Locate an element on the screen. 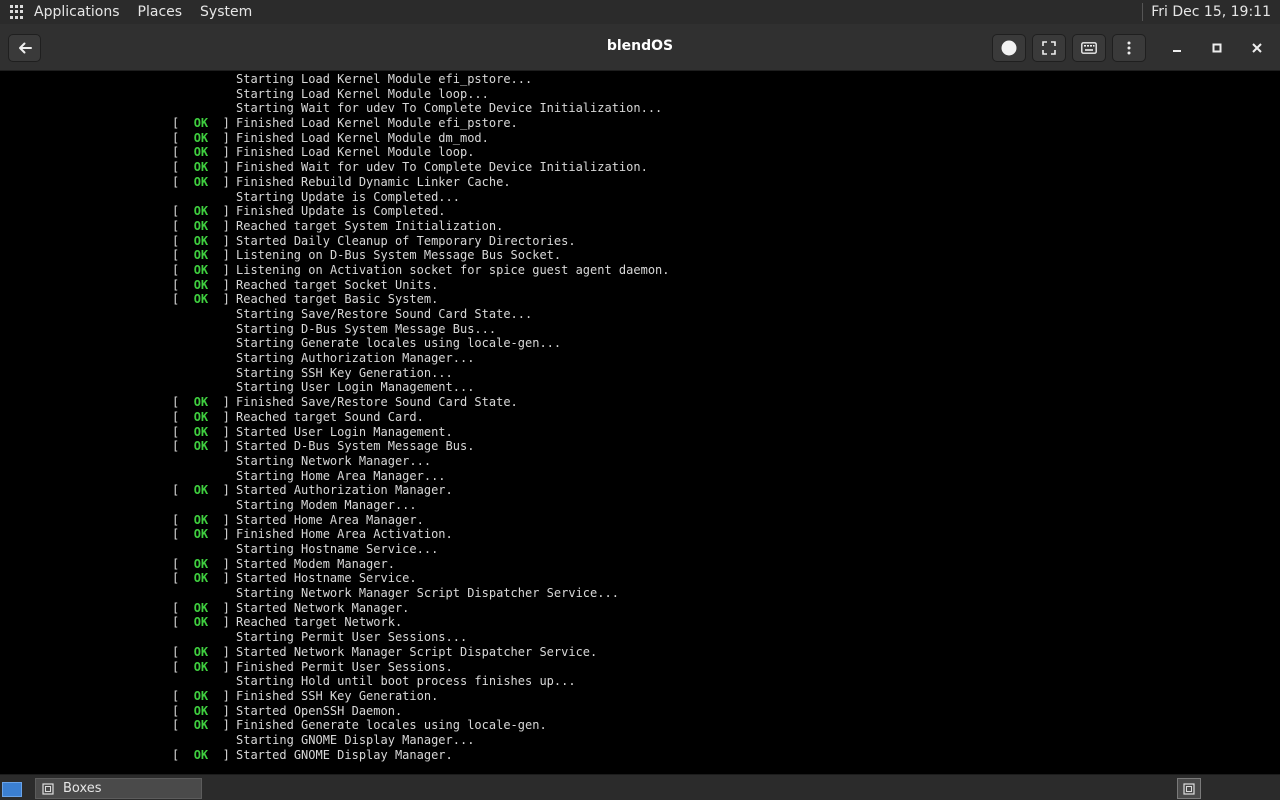 This screenshot has width=1280, height=800. clock: Fri Dec 15, 19:11 is located at coordinates (1211, 12).